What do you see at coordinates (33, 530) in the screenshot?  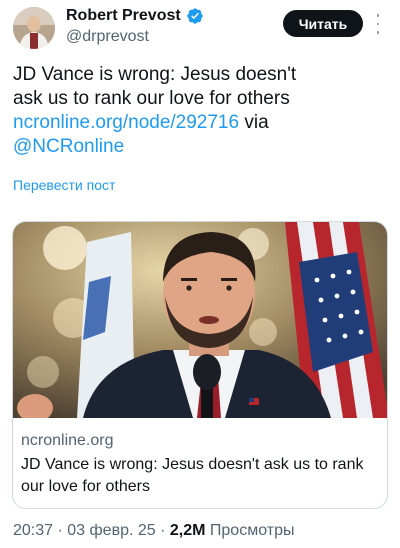 I see `tweet-time: 20:37` at bounding box center [33, 530].